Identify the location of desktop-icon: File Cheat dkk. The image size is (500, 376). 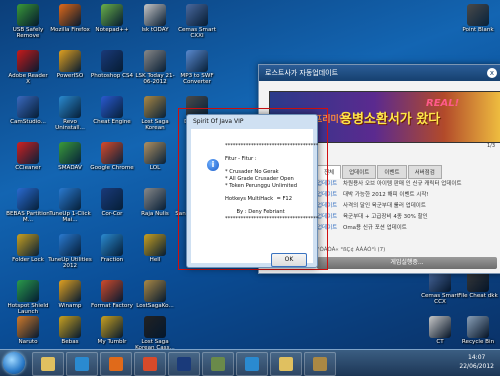
(478, 284).